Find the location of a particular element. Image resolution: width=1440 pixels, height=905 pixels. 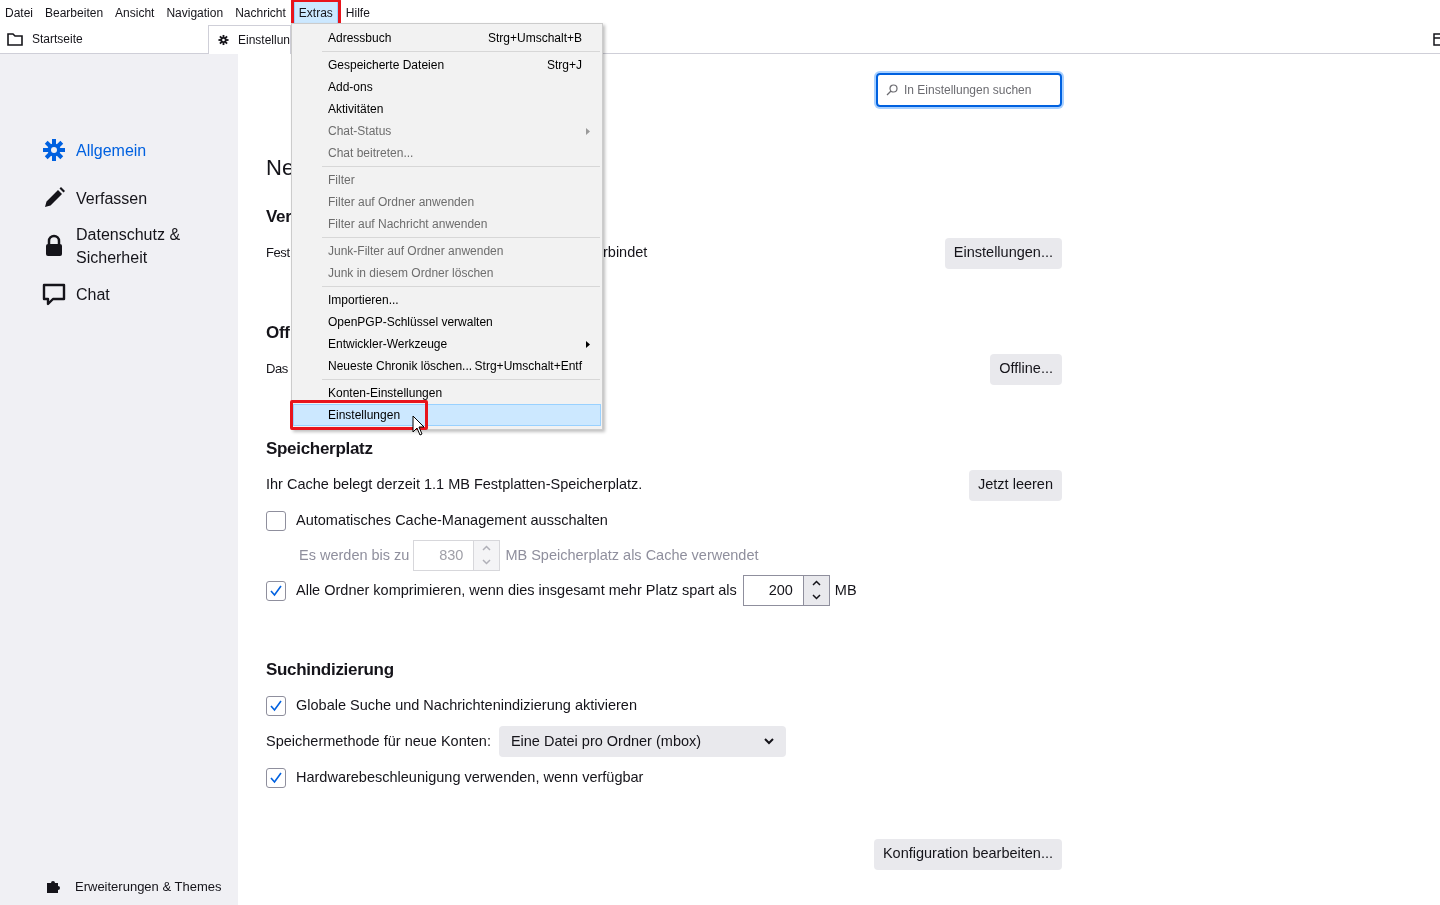

menu-item: Neueste Chronik löschen... Strg+Umschalt+Entf is located at coordinates (447, 366).